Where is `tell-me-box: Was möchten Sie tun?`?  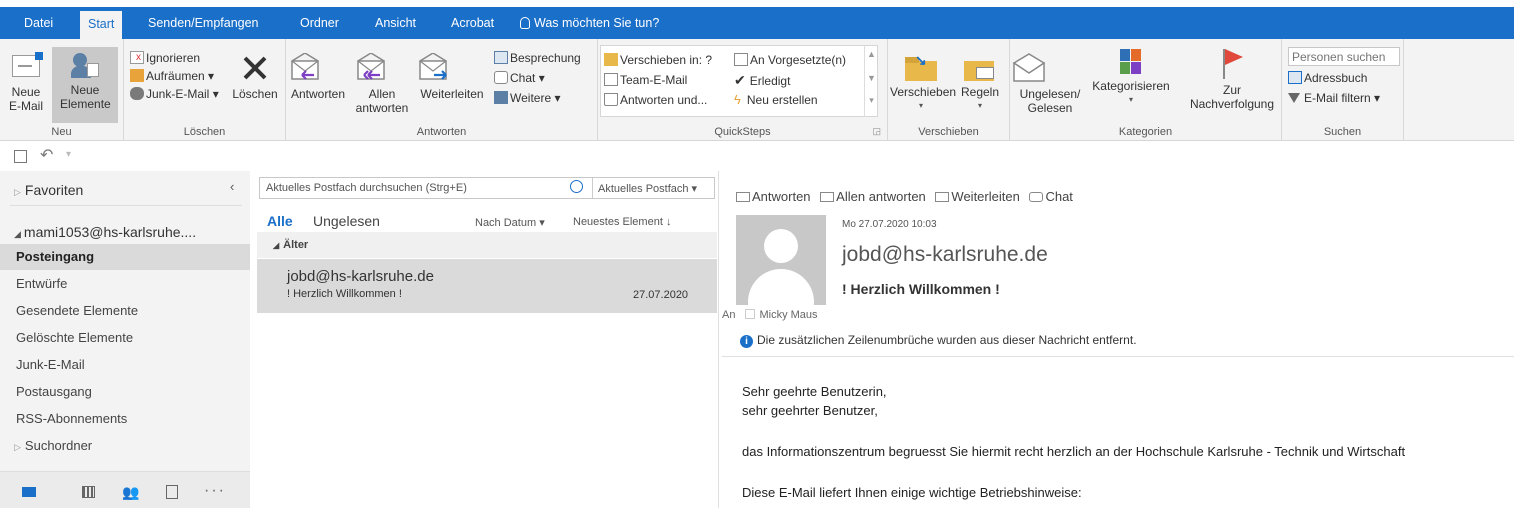 tell-me-box: Was möchten Sie tun? is located at coordinates (589, 23).